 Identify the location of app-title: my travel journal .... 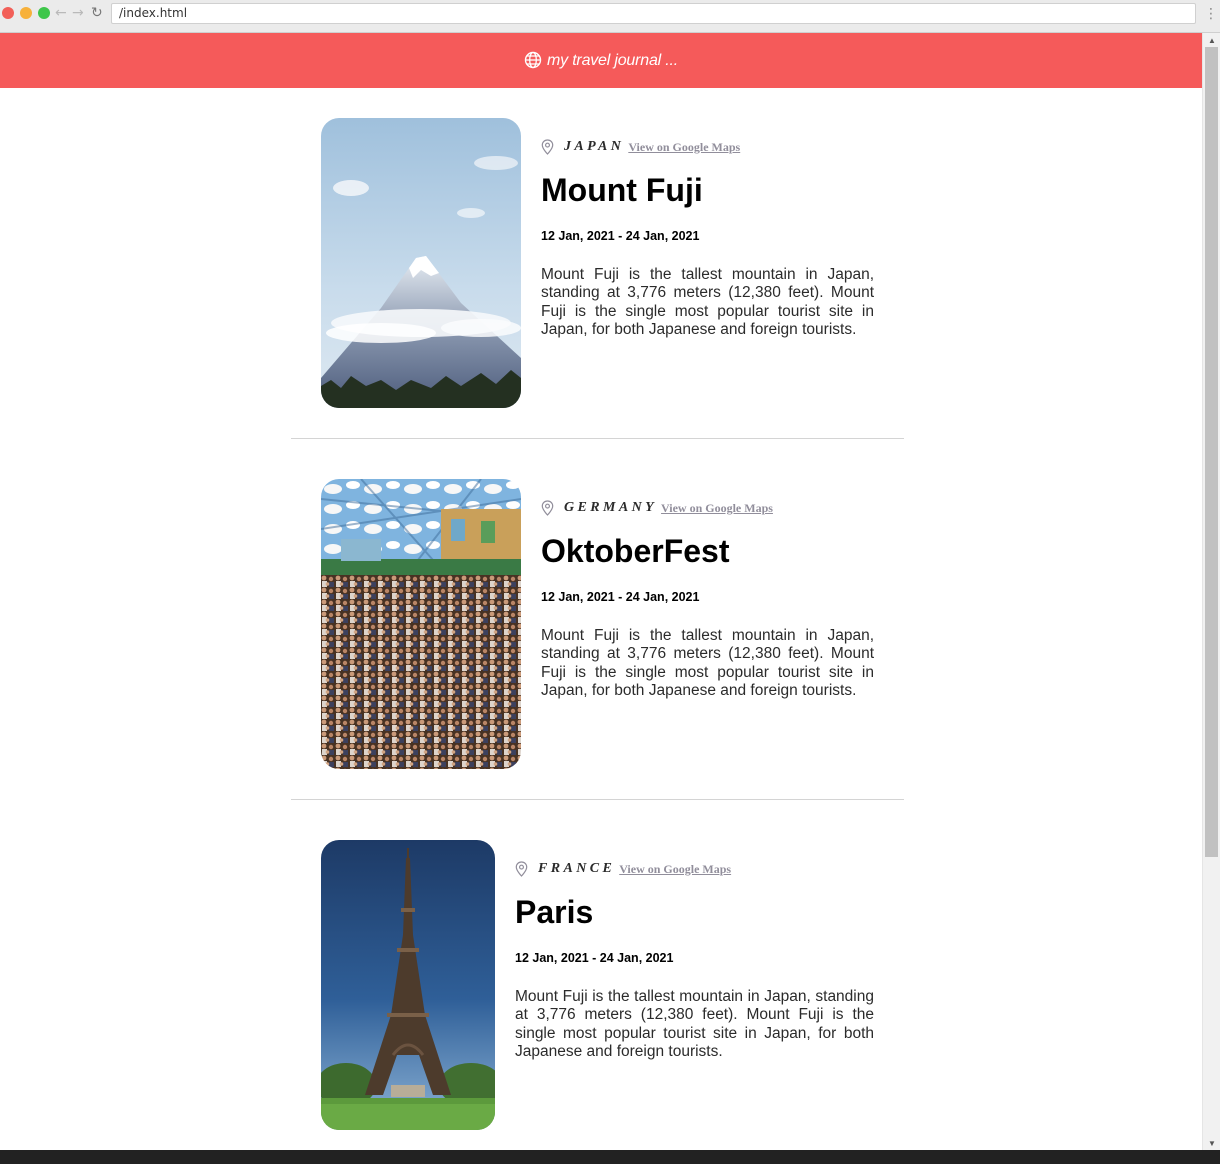
(612, 60).